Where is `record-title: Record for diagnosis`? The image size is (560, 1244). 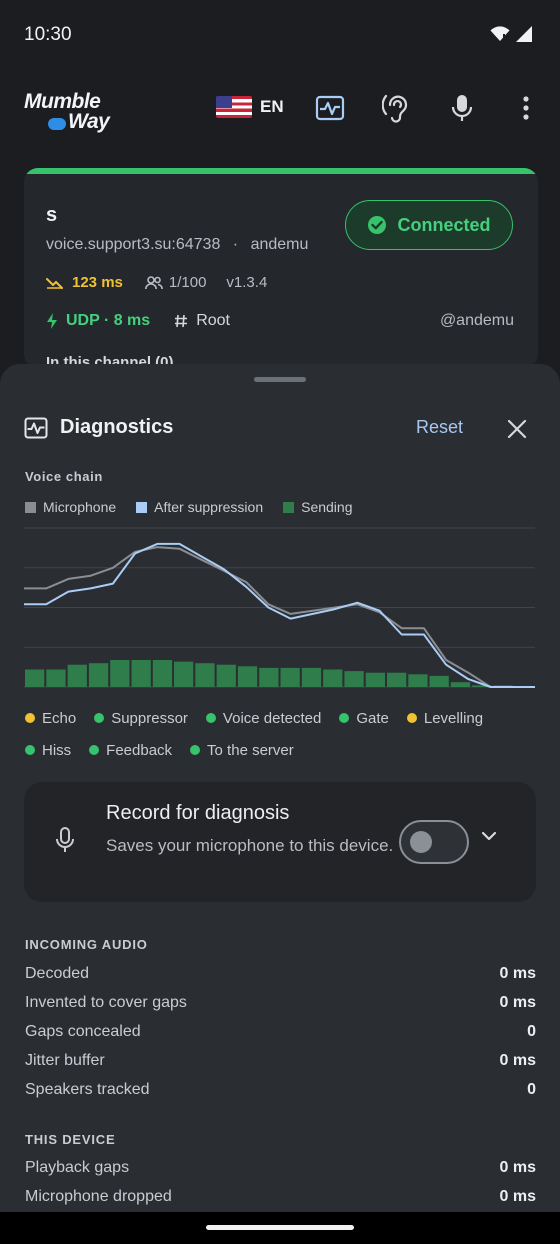 record-title: Record for diagnosis is located at coordinates (198, 813).